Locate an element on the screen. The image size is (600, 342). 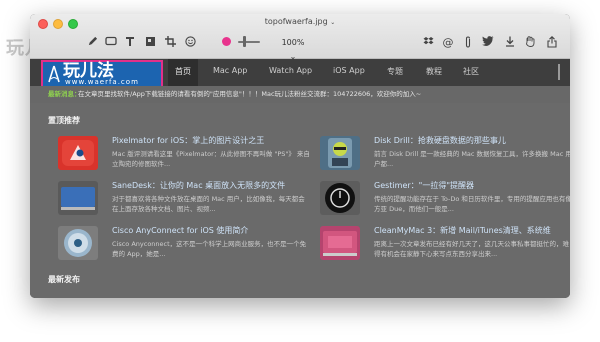
anyconnect-thumbnail is located at coordinates (78, 243).